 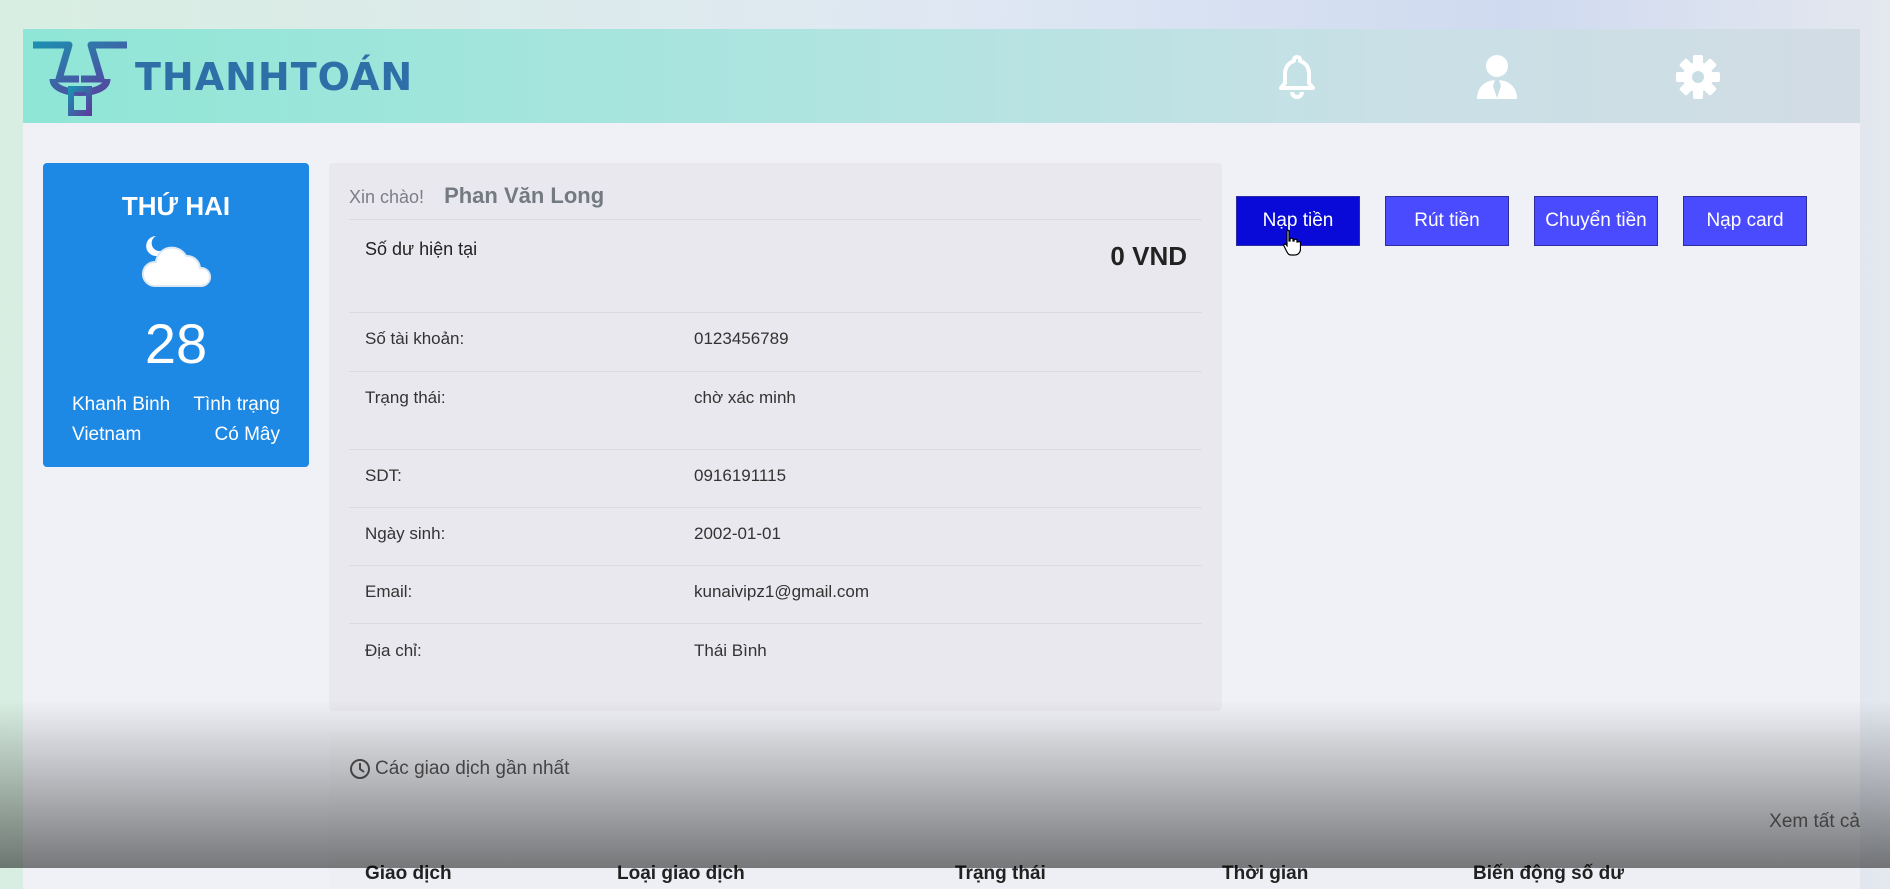 What do you see at coordinates (941, 76) in the screenshot?
I see `top-header: THANHTOÁN` at bounding box center [941, 76].